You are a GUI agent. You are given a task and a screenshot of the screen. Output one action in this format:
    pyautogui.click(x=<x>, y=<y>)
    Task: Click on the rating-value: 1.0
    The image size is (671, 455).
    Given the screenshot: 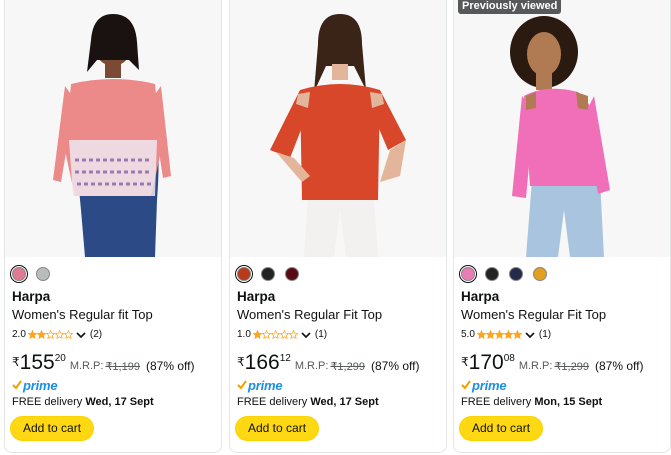 What is the action you would take?
    pyautogui.click(x=244, y=334)
    